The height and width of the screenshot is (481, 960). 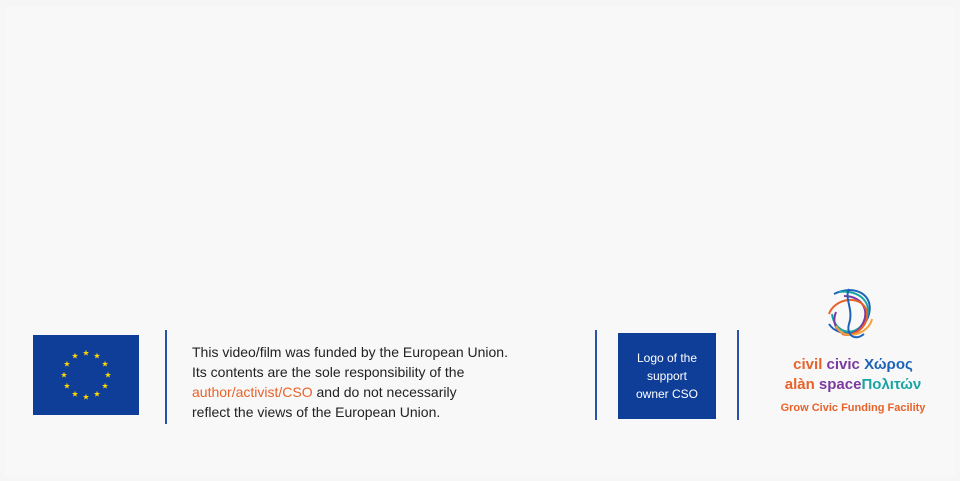 I want to click on logo-placeholder-line-2: support, so click(x=667, y=376).